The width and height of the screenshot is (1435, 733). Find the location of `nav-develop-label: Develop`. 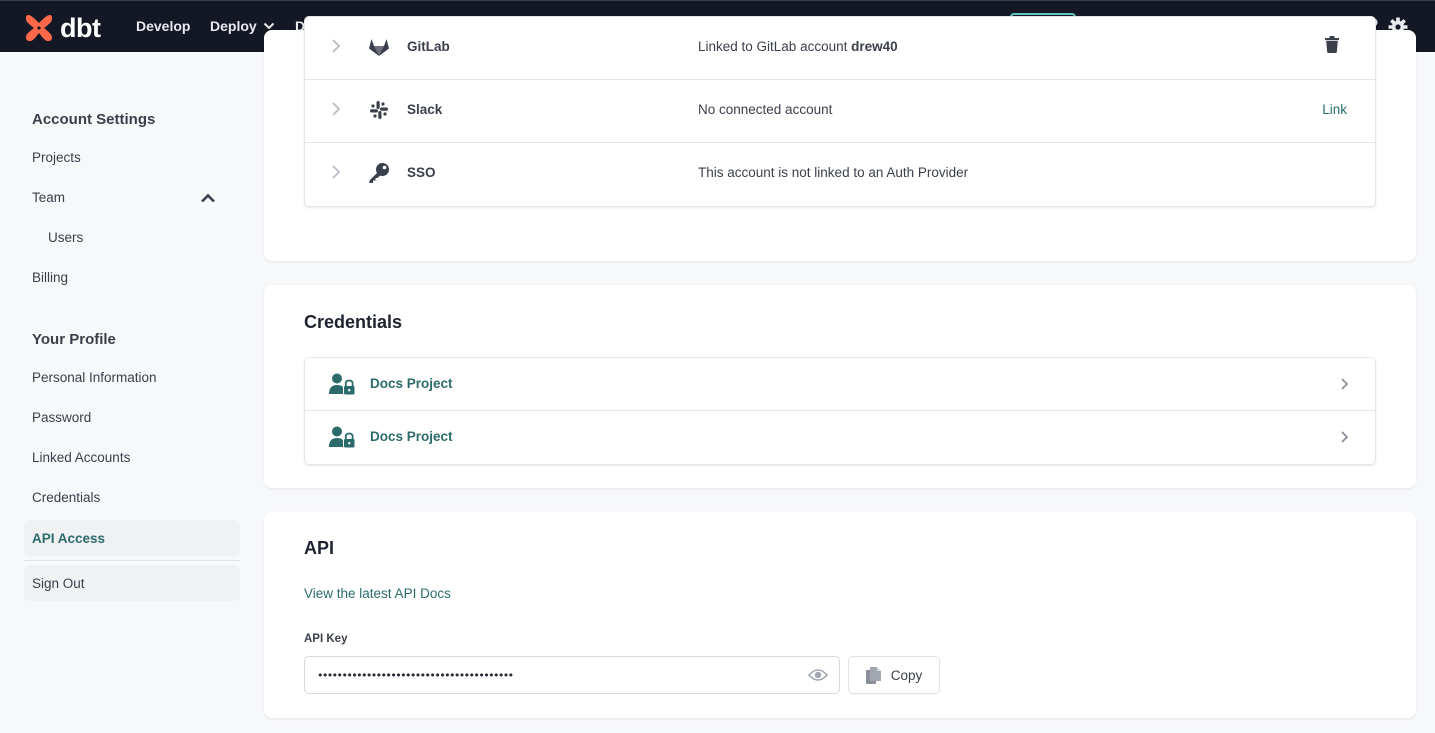

nav-develop-label: Develop is located at coordinates (163, 26).